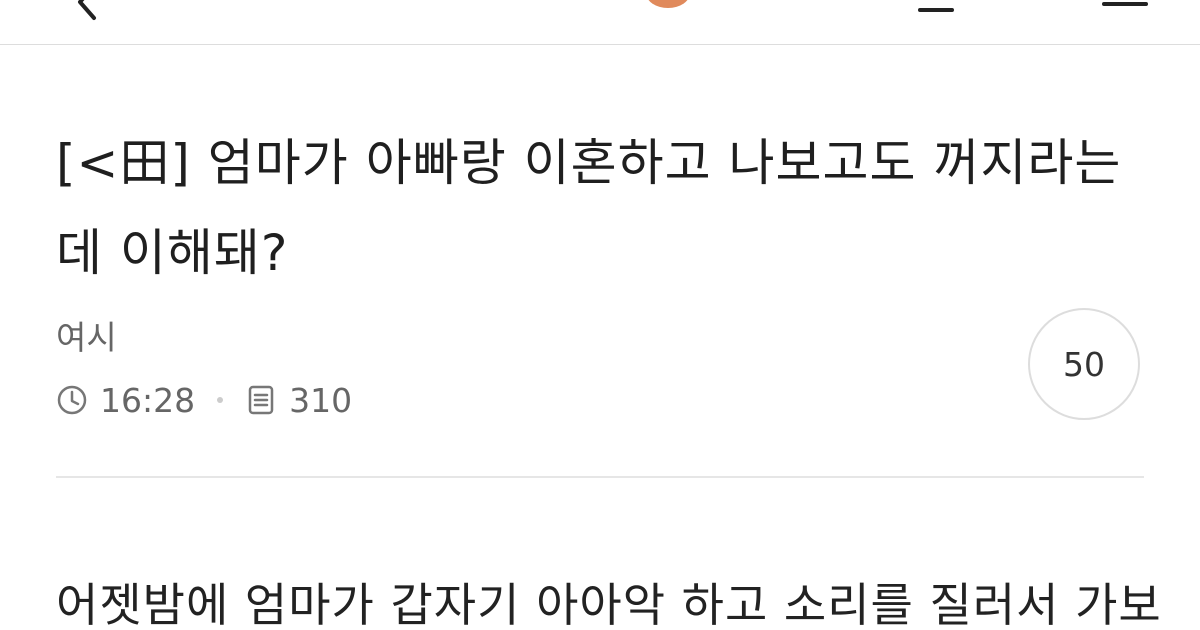 The image size is (1200, 630). Describe the element at coordinates (936, 7) in the screenshot. I see `notification-button` at that location.